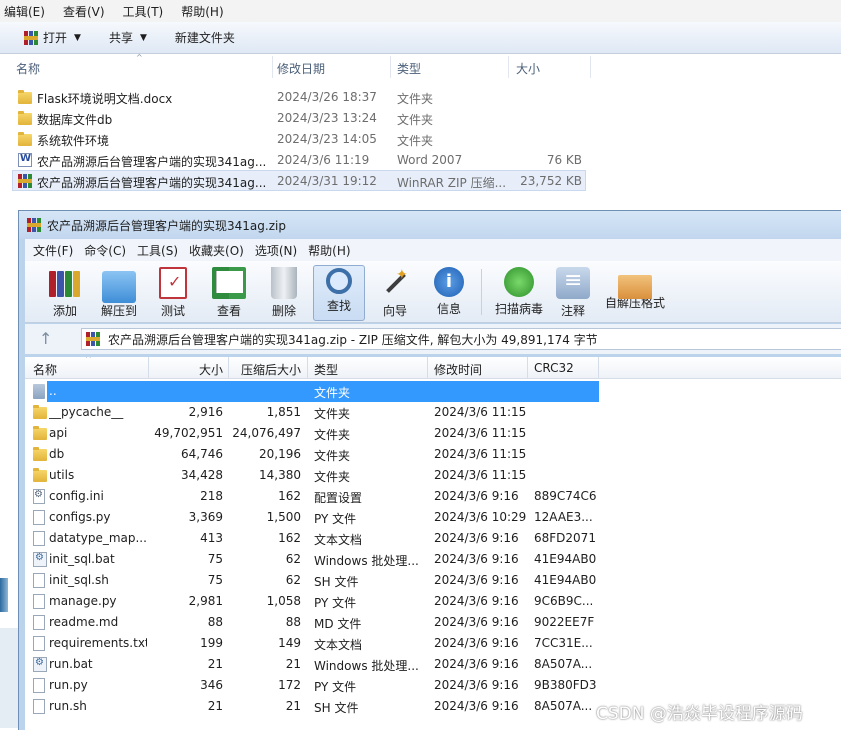  Describe the element at coordinates (128, 37) in the screenshot. I see `share-button: 共享 ▼` at that location.